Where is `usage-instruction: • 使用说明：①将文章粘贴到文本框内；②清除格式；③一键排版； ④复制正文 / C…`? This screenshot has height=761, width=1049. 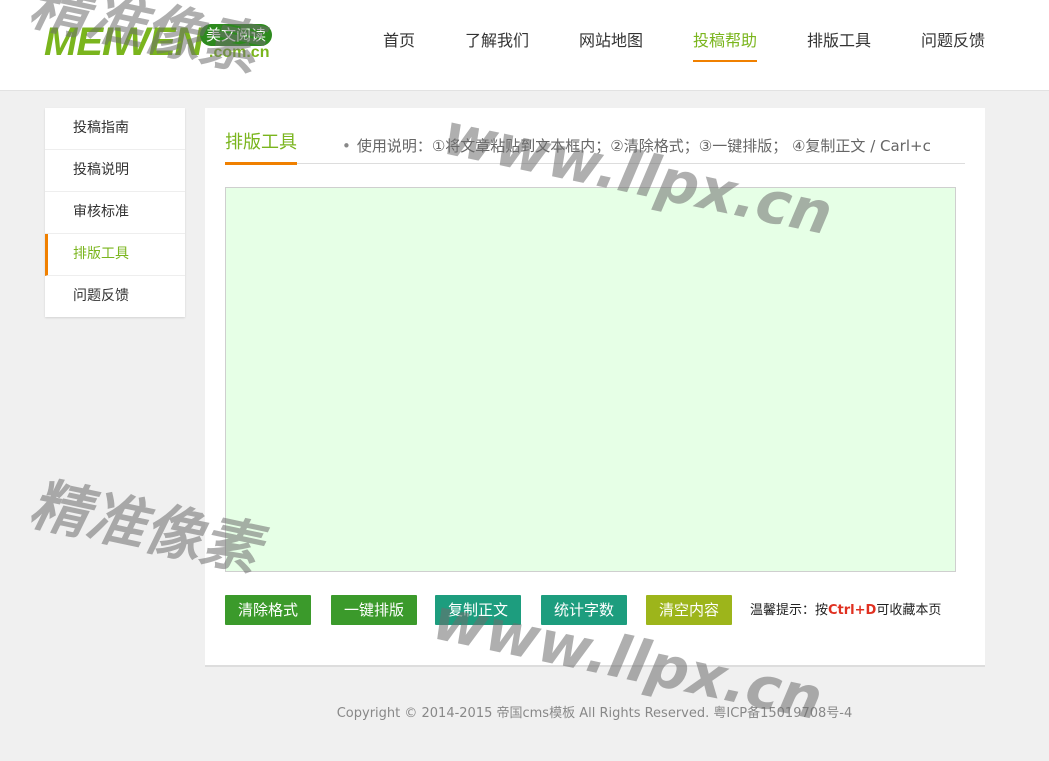 usage-instruction: • 使用说明：①将文章粘贴到文本框内；②清除格式；③一键排版； ④复制正文 / C… is located at coordinates (636, 145).